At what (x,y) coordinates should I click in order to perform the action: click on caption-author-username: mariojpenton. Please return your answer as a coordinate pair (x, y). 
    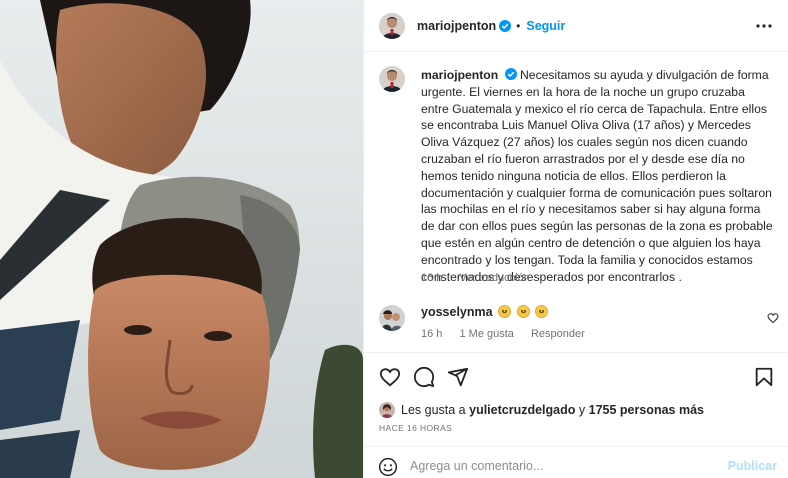
    Looking at the image, I should click on (459, 75).